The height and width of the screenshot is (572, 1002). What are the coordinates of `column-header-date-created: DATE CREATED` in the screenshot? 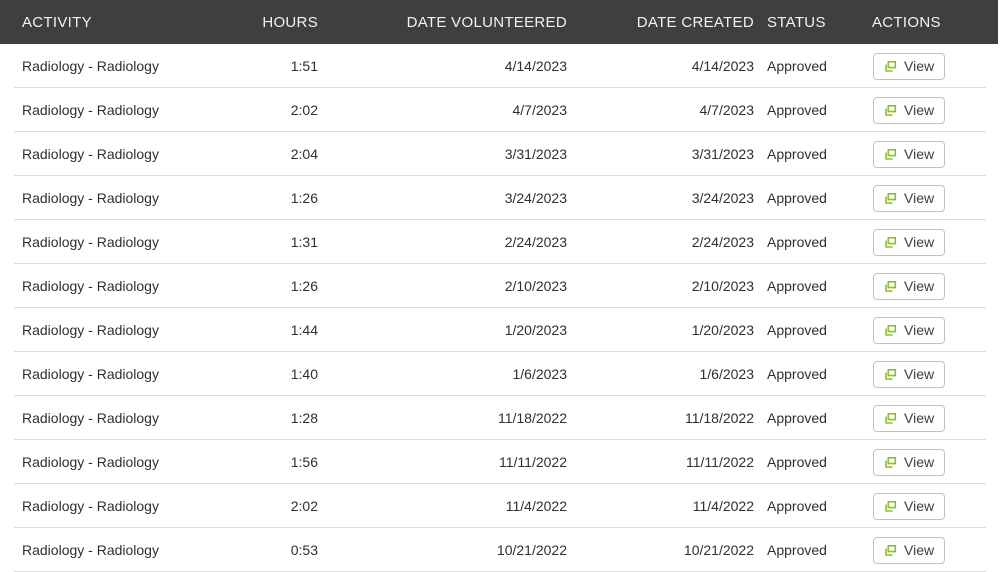 It's located at (695, 22).